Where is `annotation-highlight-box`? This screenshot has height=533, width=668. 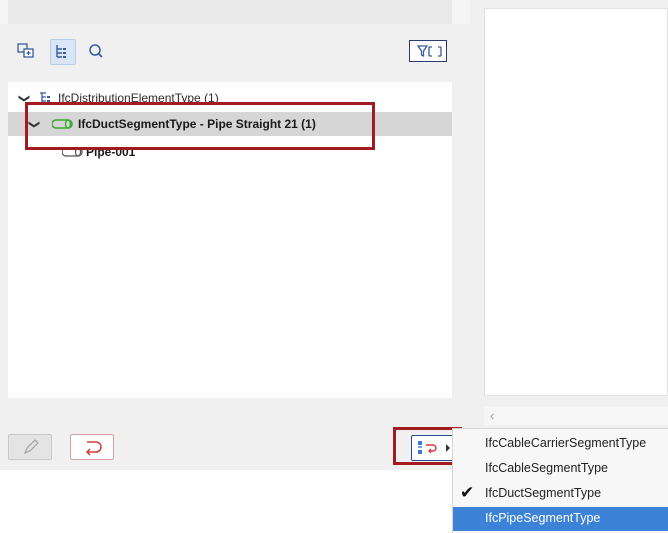
annotation-highlight-box is located at coordinates (200, 126).